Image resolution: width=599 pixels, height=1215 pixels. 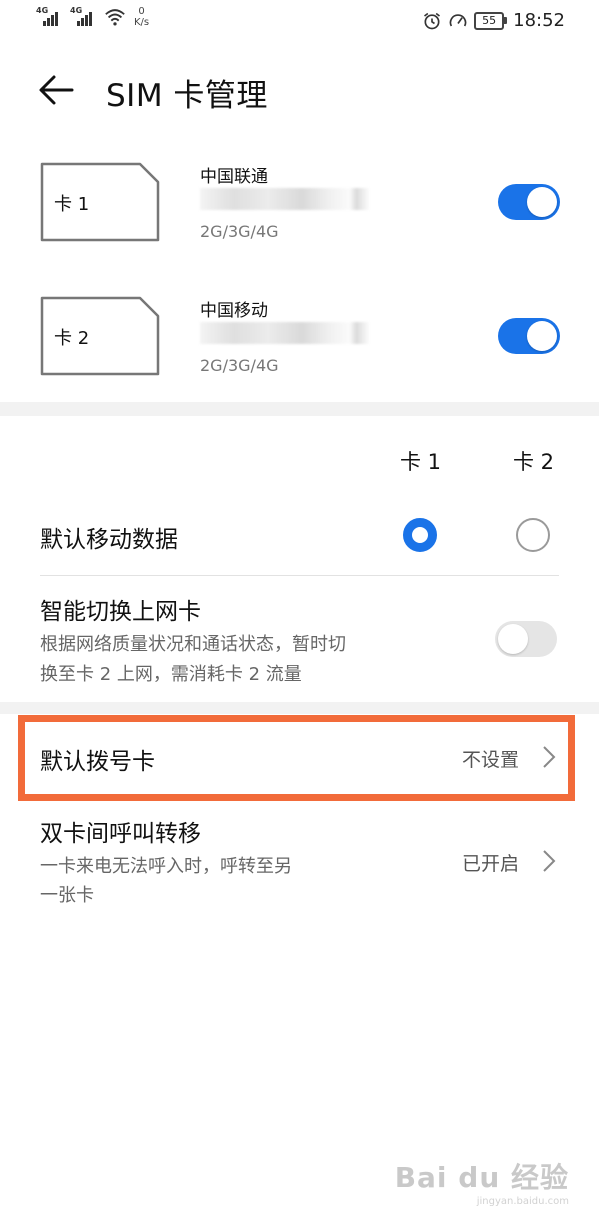 What do you see at coordinates (432, 20) in the screenshot?
I see `alarm-icon` at bounding box center [432, 20].